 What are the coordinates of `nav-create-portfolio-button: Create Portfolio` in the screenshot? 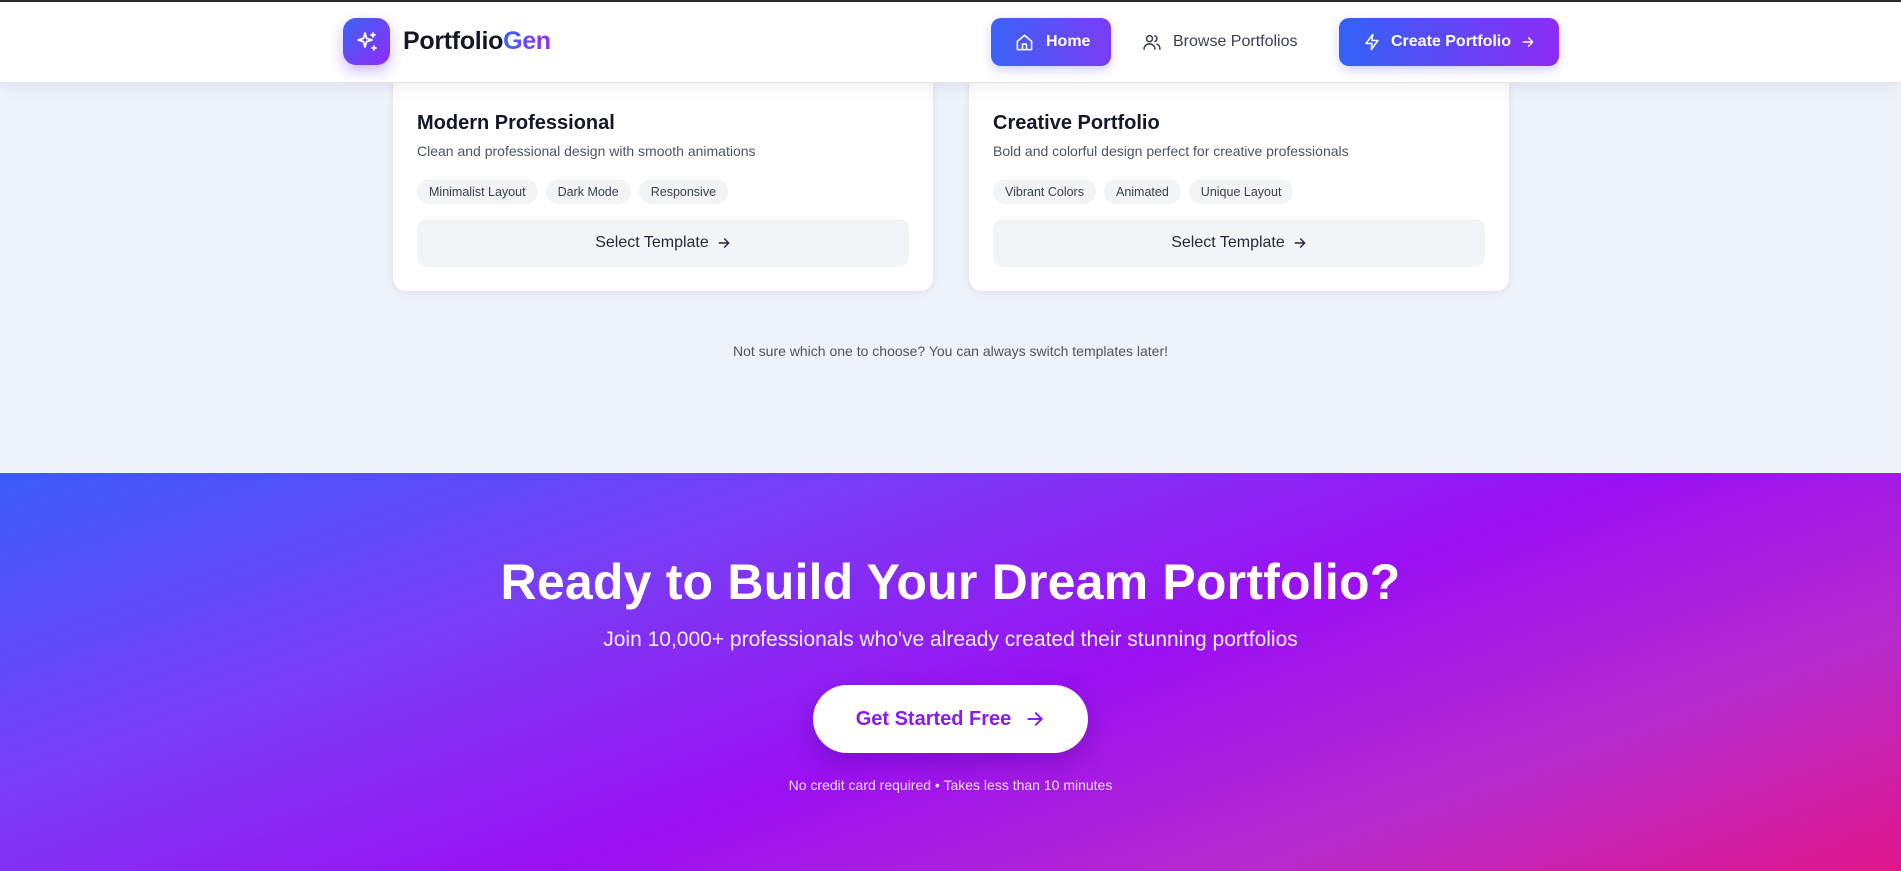 It's located at (1449, 42).